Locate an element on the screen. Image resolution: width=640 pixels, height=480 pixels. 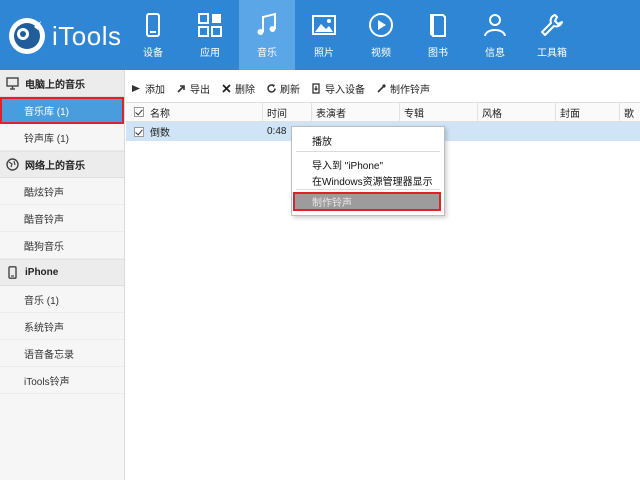
import-device-label: 导入设备 is located at coordinates (345, 90).